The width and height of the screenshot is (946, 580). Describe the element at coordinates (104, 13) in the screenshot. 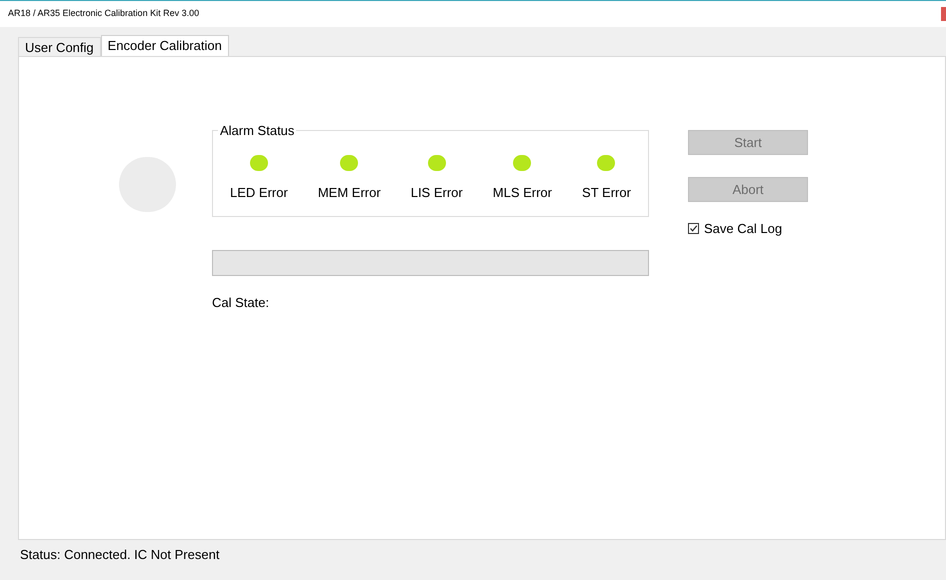

I see `window-title: AR18 / AR35 Electronic Calibration Kit Rev 3.00` at that location.